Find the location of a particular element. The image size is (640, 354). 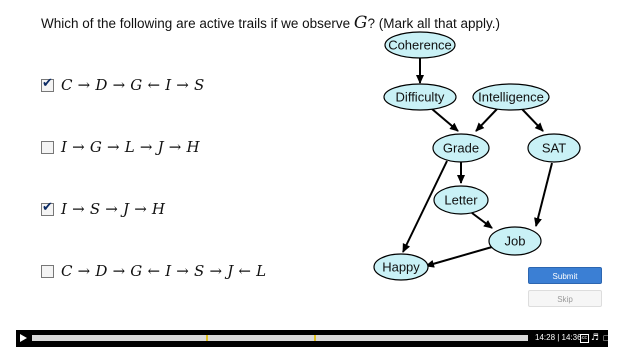

node-difficulty: Difficulty is located at coordinates (420, 97).